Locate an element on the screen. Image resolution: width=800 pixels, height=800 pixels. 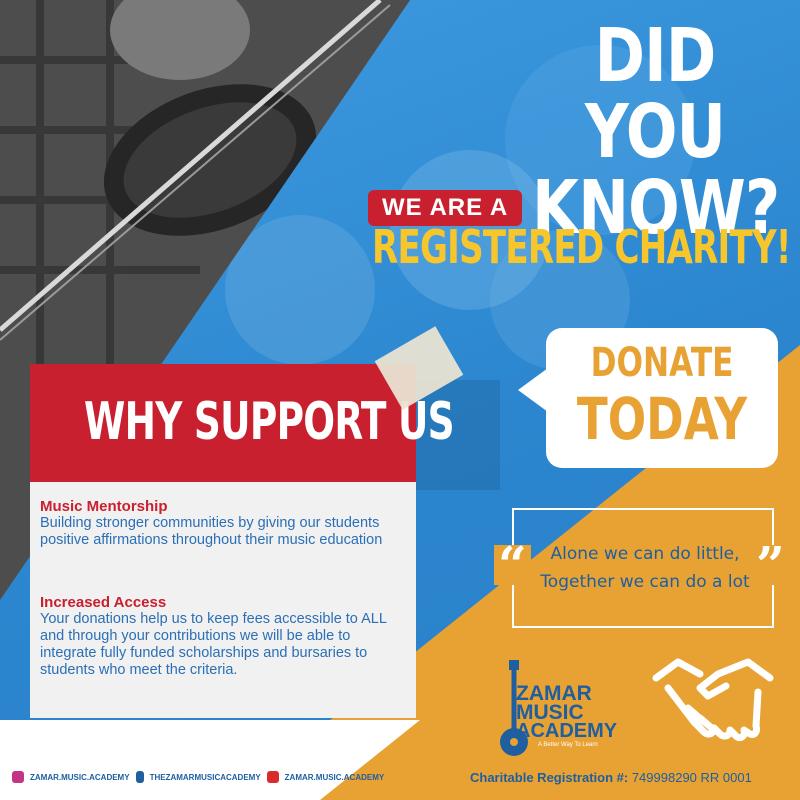
section-title-mentorship: Music Mentorship is located at coordinates (104, 506).